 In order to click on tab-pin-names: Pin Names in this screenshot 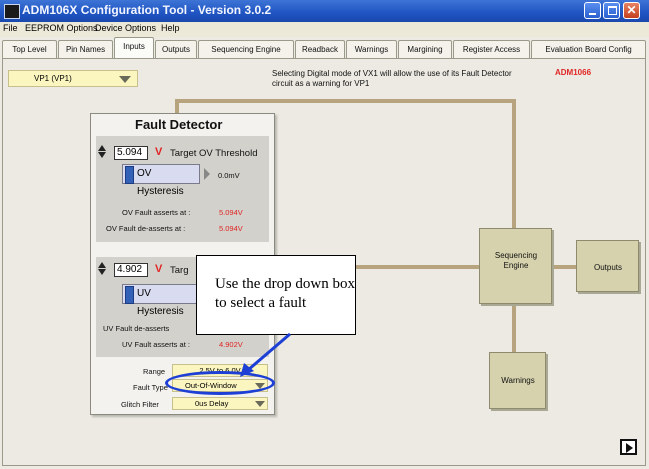, I will do `click(85, 49)`.